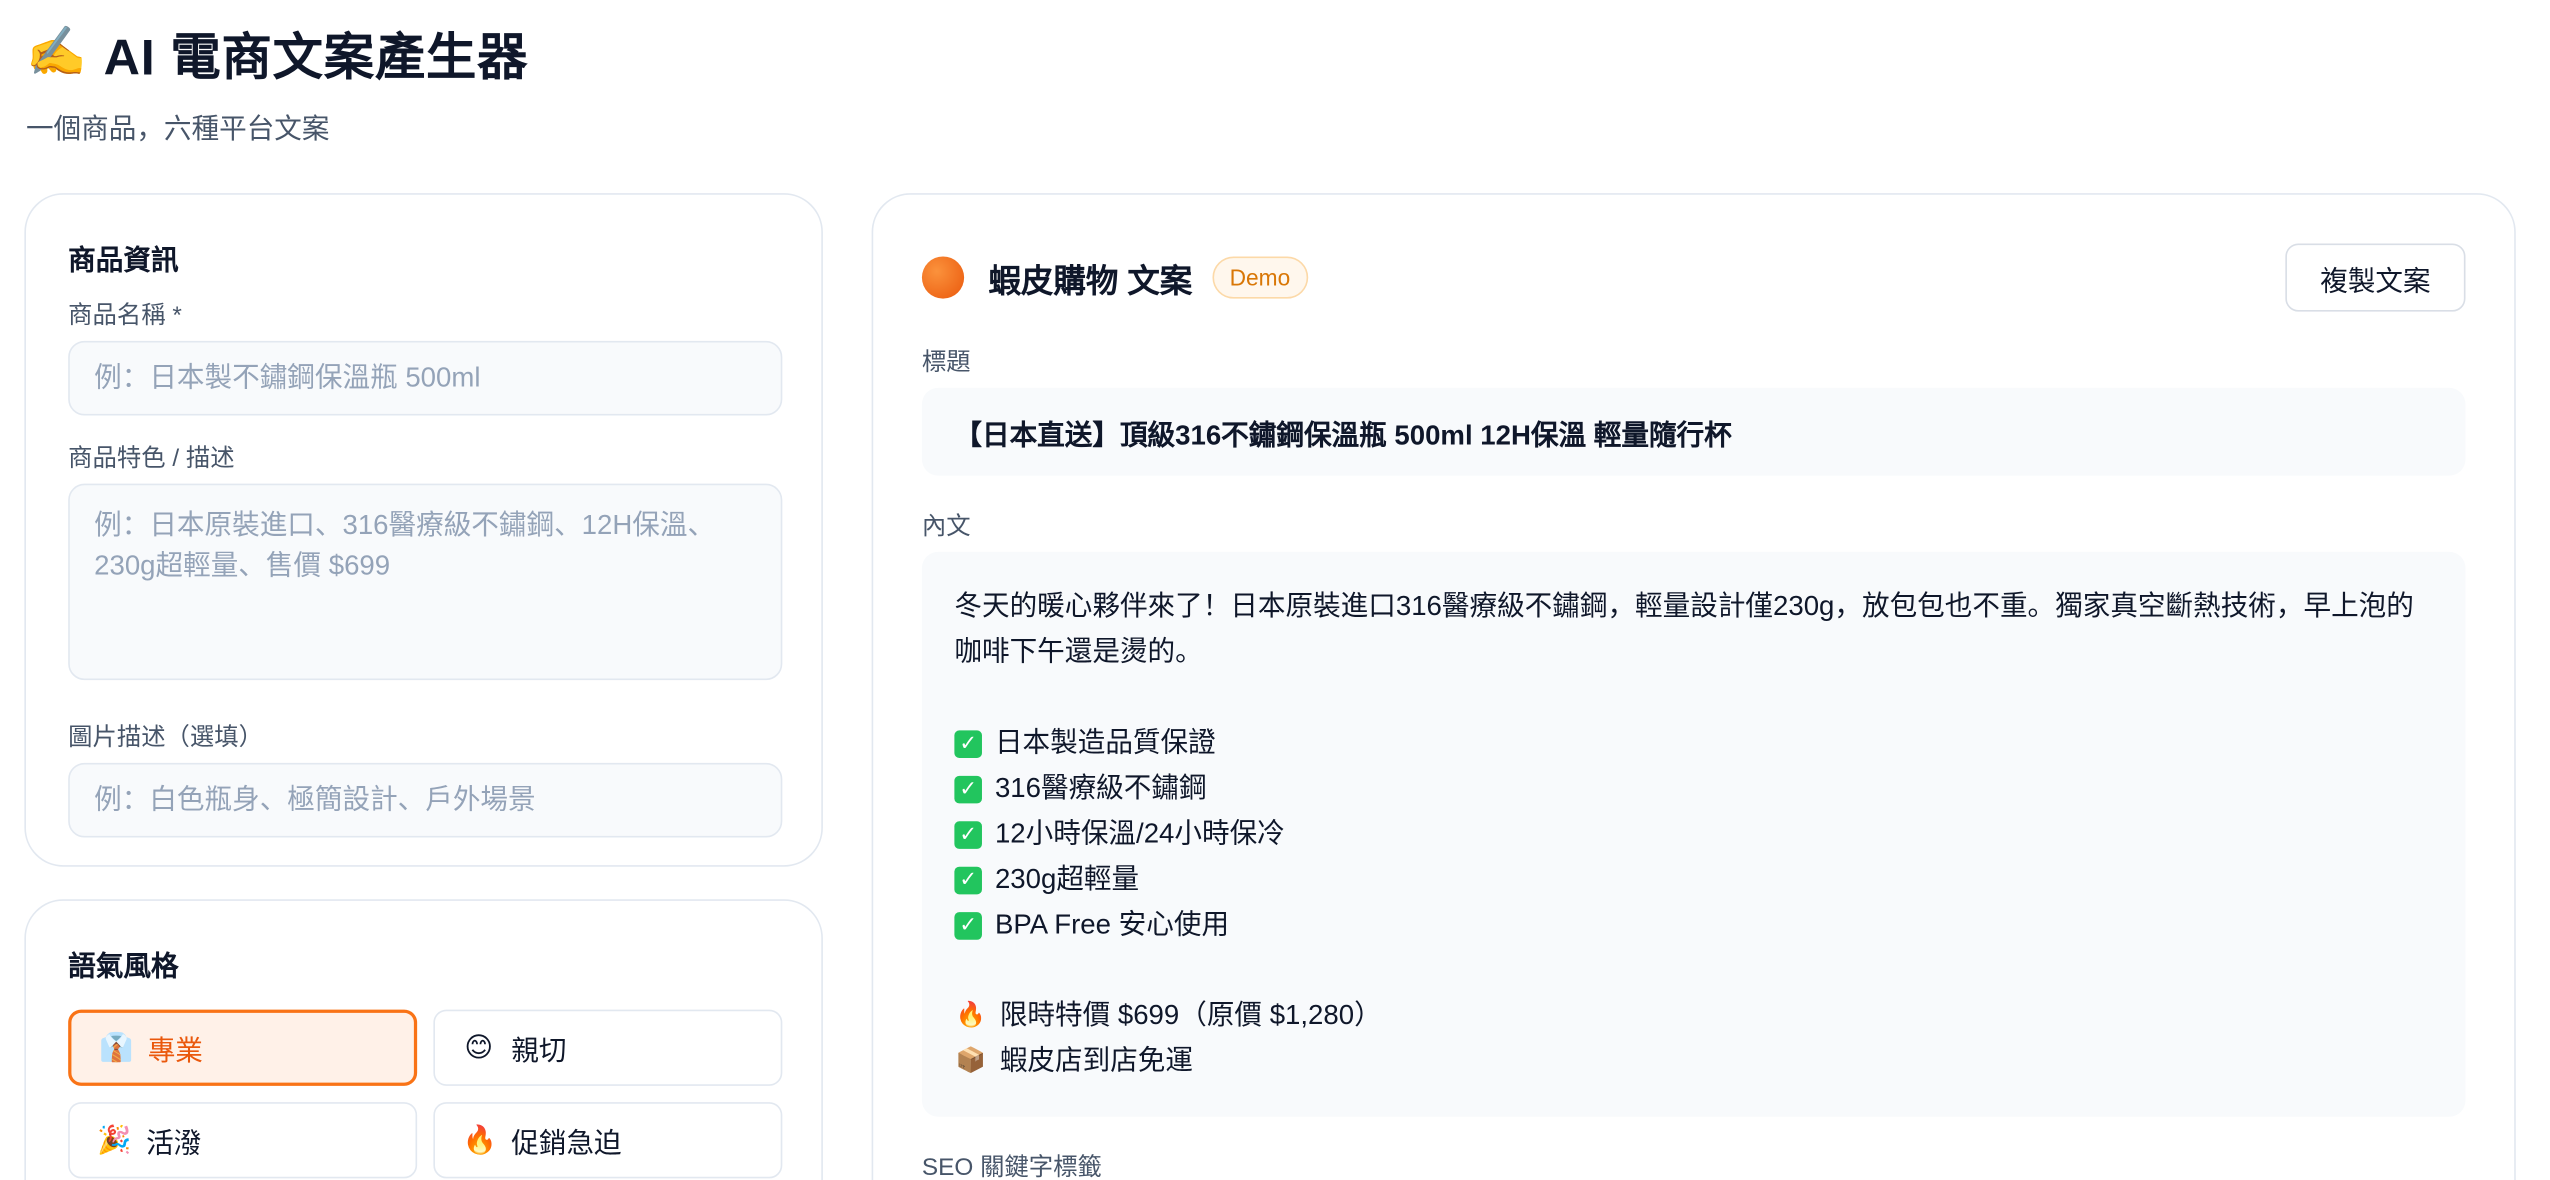 The width and height of the screenshot is (2550, 1180). What do you see at coordinates (243, 1047) in the screenshot?
I see `tone-option-professional: 👔 專業` at bounding box center [243, 1047].